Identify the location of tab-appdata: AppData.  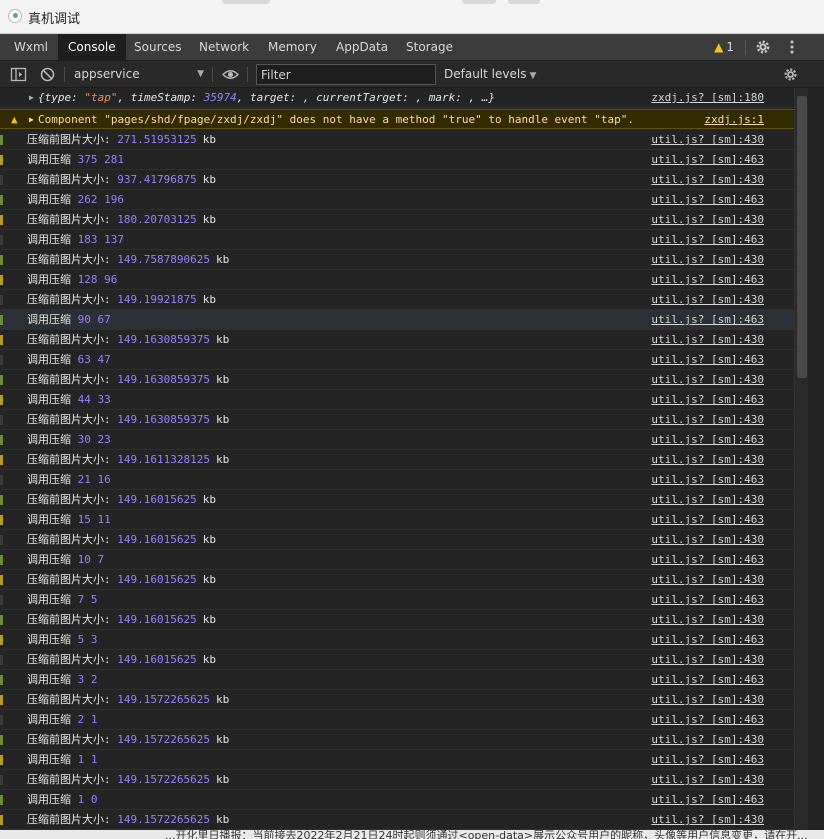
(362, 47).